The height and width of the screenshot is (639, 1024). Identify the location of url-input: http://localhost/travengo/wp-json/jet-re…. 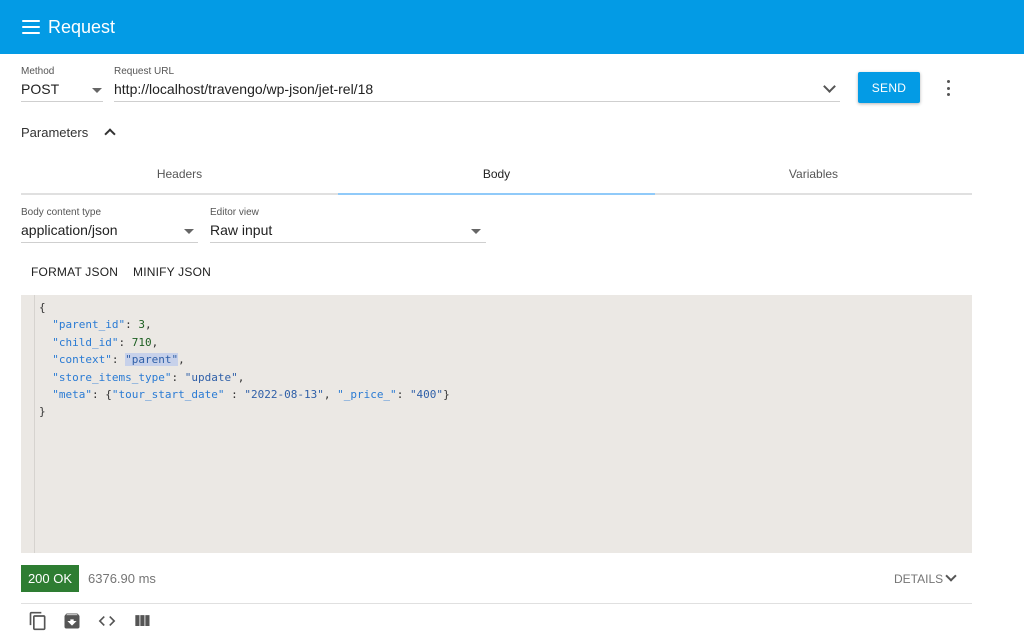
(243, 89).